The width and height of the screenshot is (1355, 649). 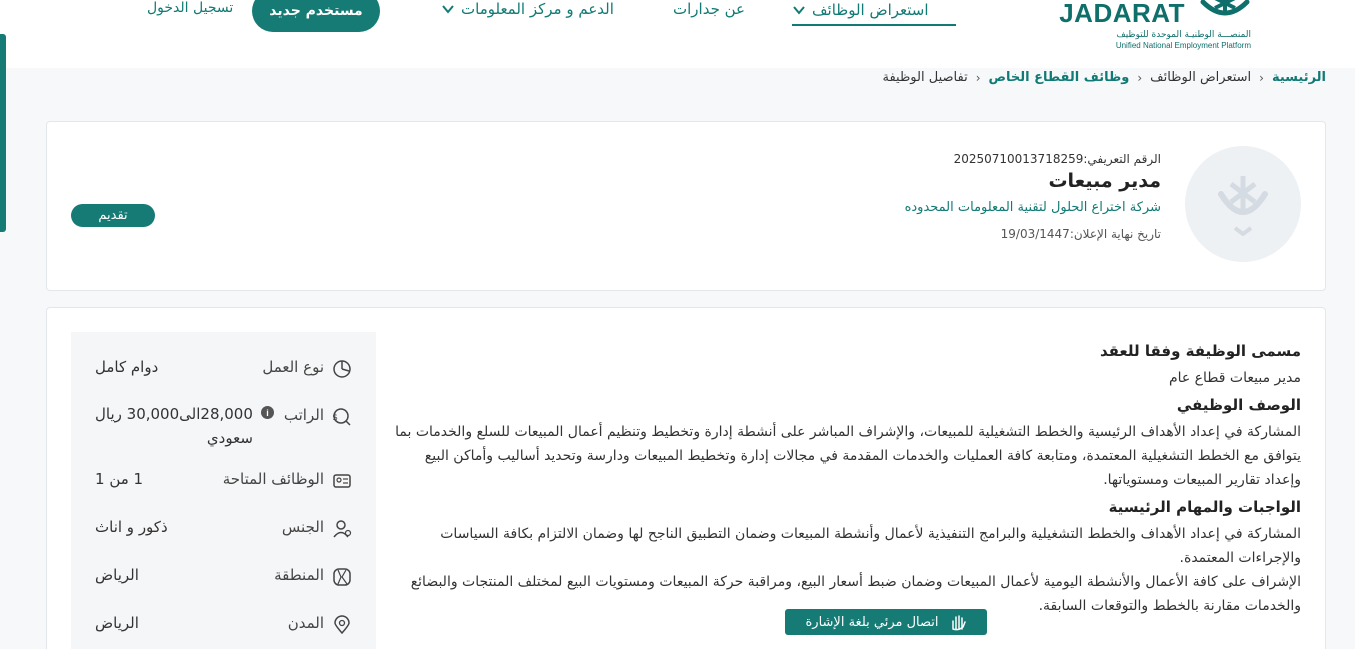 I want to click on company-placeholder-icon, so click(x=1243, y=206).